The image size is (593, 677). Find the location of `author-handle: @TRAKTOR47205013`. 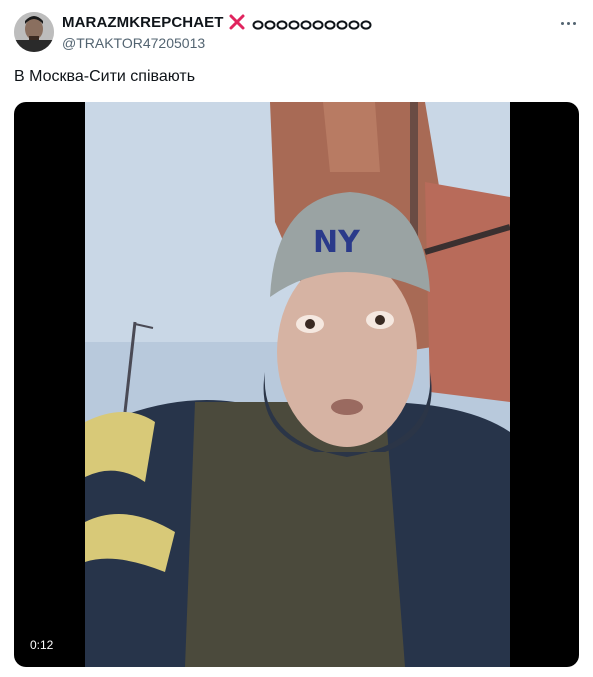

author-handle: @TRAKTOR47205013 is located at coordinates (133, 43).